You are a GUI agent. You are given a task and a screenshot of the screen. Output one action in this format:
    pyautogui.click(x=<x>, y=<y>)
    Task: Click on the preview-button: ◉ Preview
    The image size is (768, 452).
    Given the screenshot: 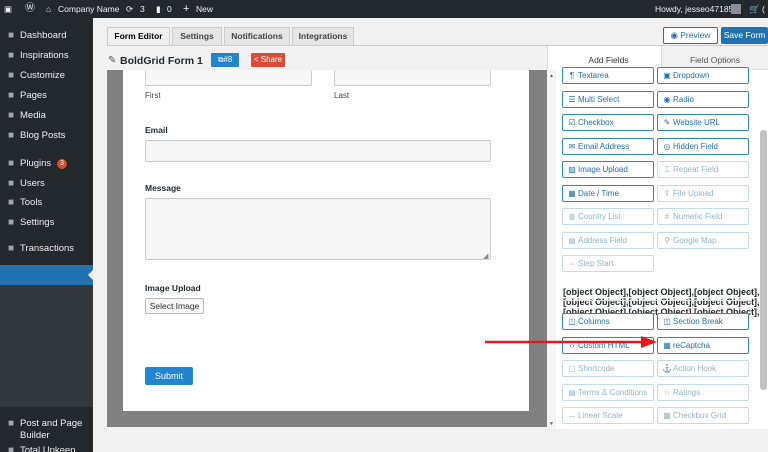 What is the action you would take?
    pyautogui.click(x=690, y=35)
    